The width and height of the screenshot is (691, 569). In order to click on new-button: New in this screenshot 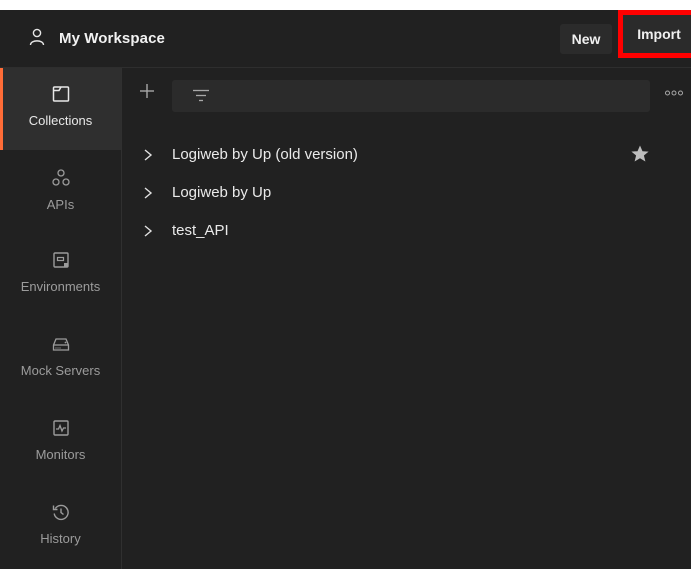, I will do `click(586, 39)`.